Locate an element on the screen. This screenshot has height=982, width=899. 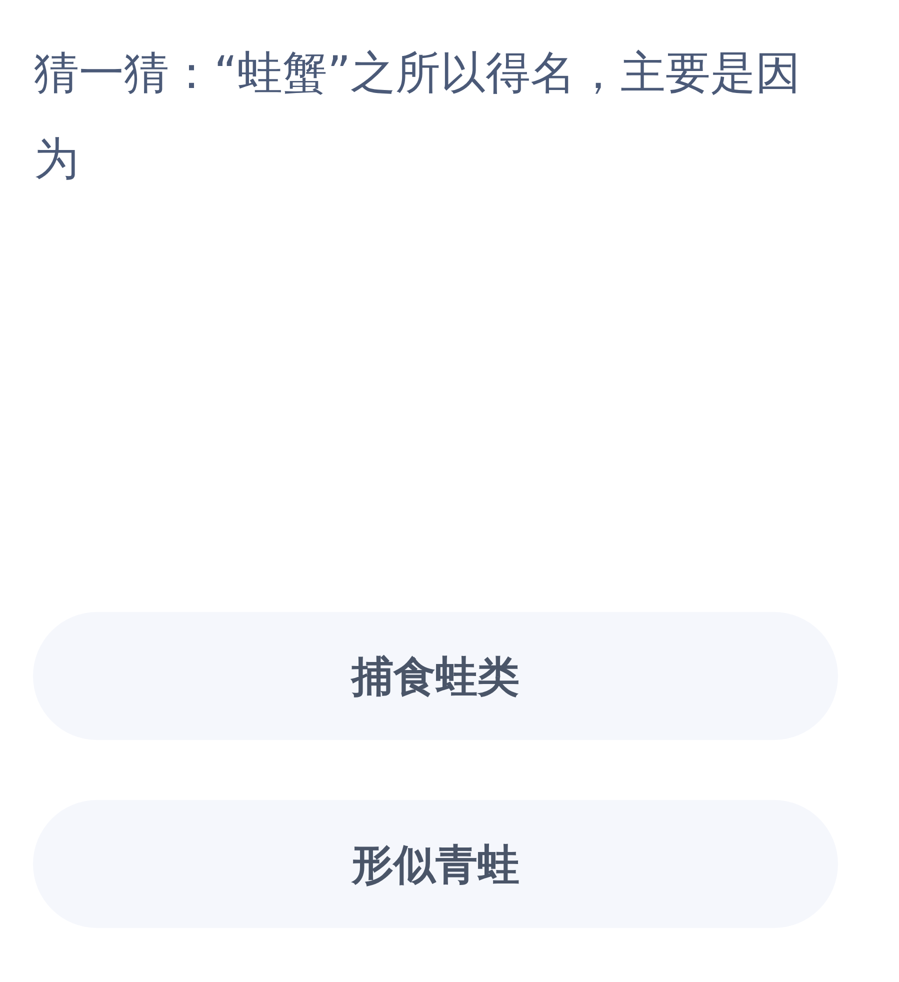
answer-option: 捕食蛙类 is located at coordinates (435, 676).